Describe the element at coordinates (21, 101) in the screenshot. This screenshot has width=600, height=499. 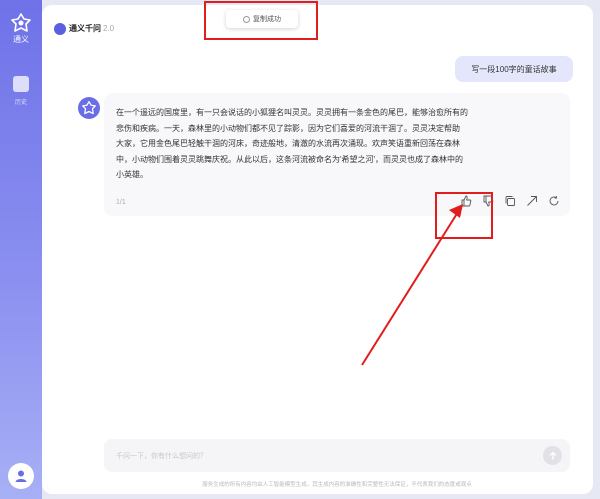
I see `sidebar-item-history-label: 历史` at that location.